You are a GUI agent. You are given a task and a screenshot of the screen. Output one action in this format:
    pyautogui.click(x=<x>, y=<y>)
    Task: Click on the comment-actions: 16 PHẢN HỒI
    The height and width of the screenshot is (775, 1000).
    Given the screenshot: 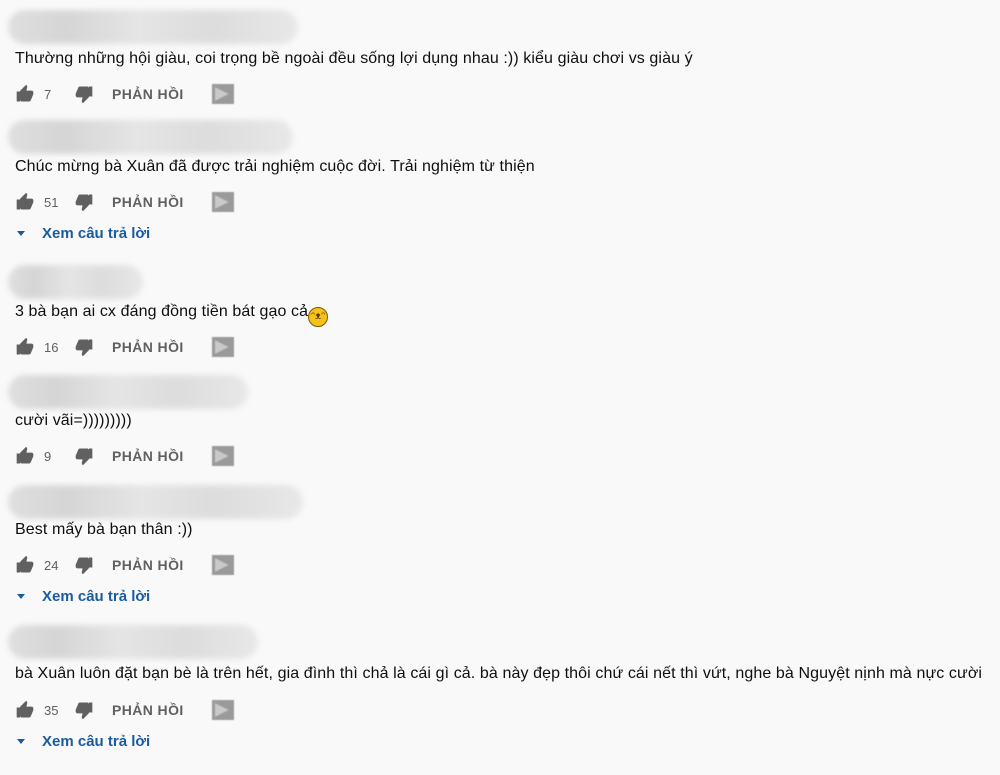 What is the action you would take?
    pyautogui.click(x=124, y=347)
    